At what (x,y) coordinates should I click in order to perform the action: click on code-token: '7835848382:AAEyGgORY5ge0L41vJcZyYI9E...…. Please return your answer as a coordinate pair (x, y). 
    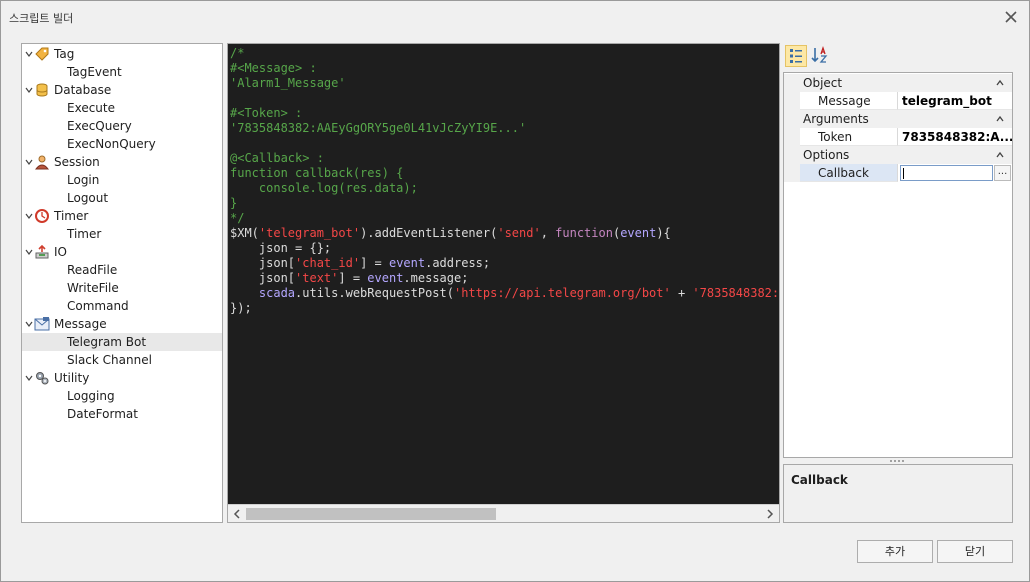
    Looking at the image, I should click on (378, 128).